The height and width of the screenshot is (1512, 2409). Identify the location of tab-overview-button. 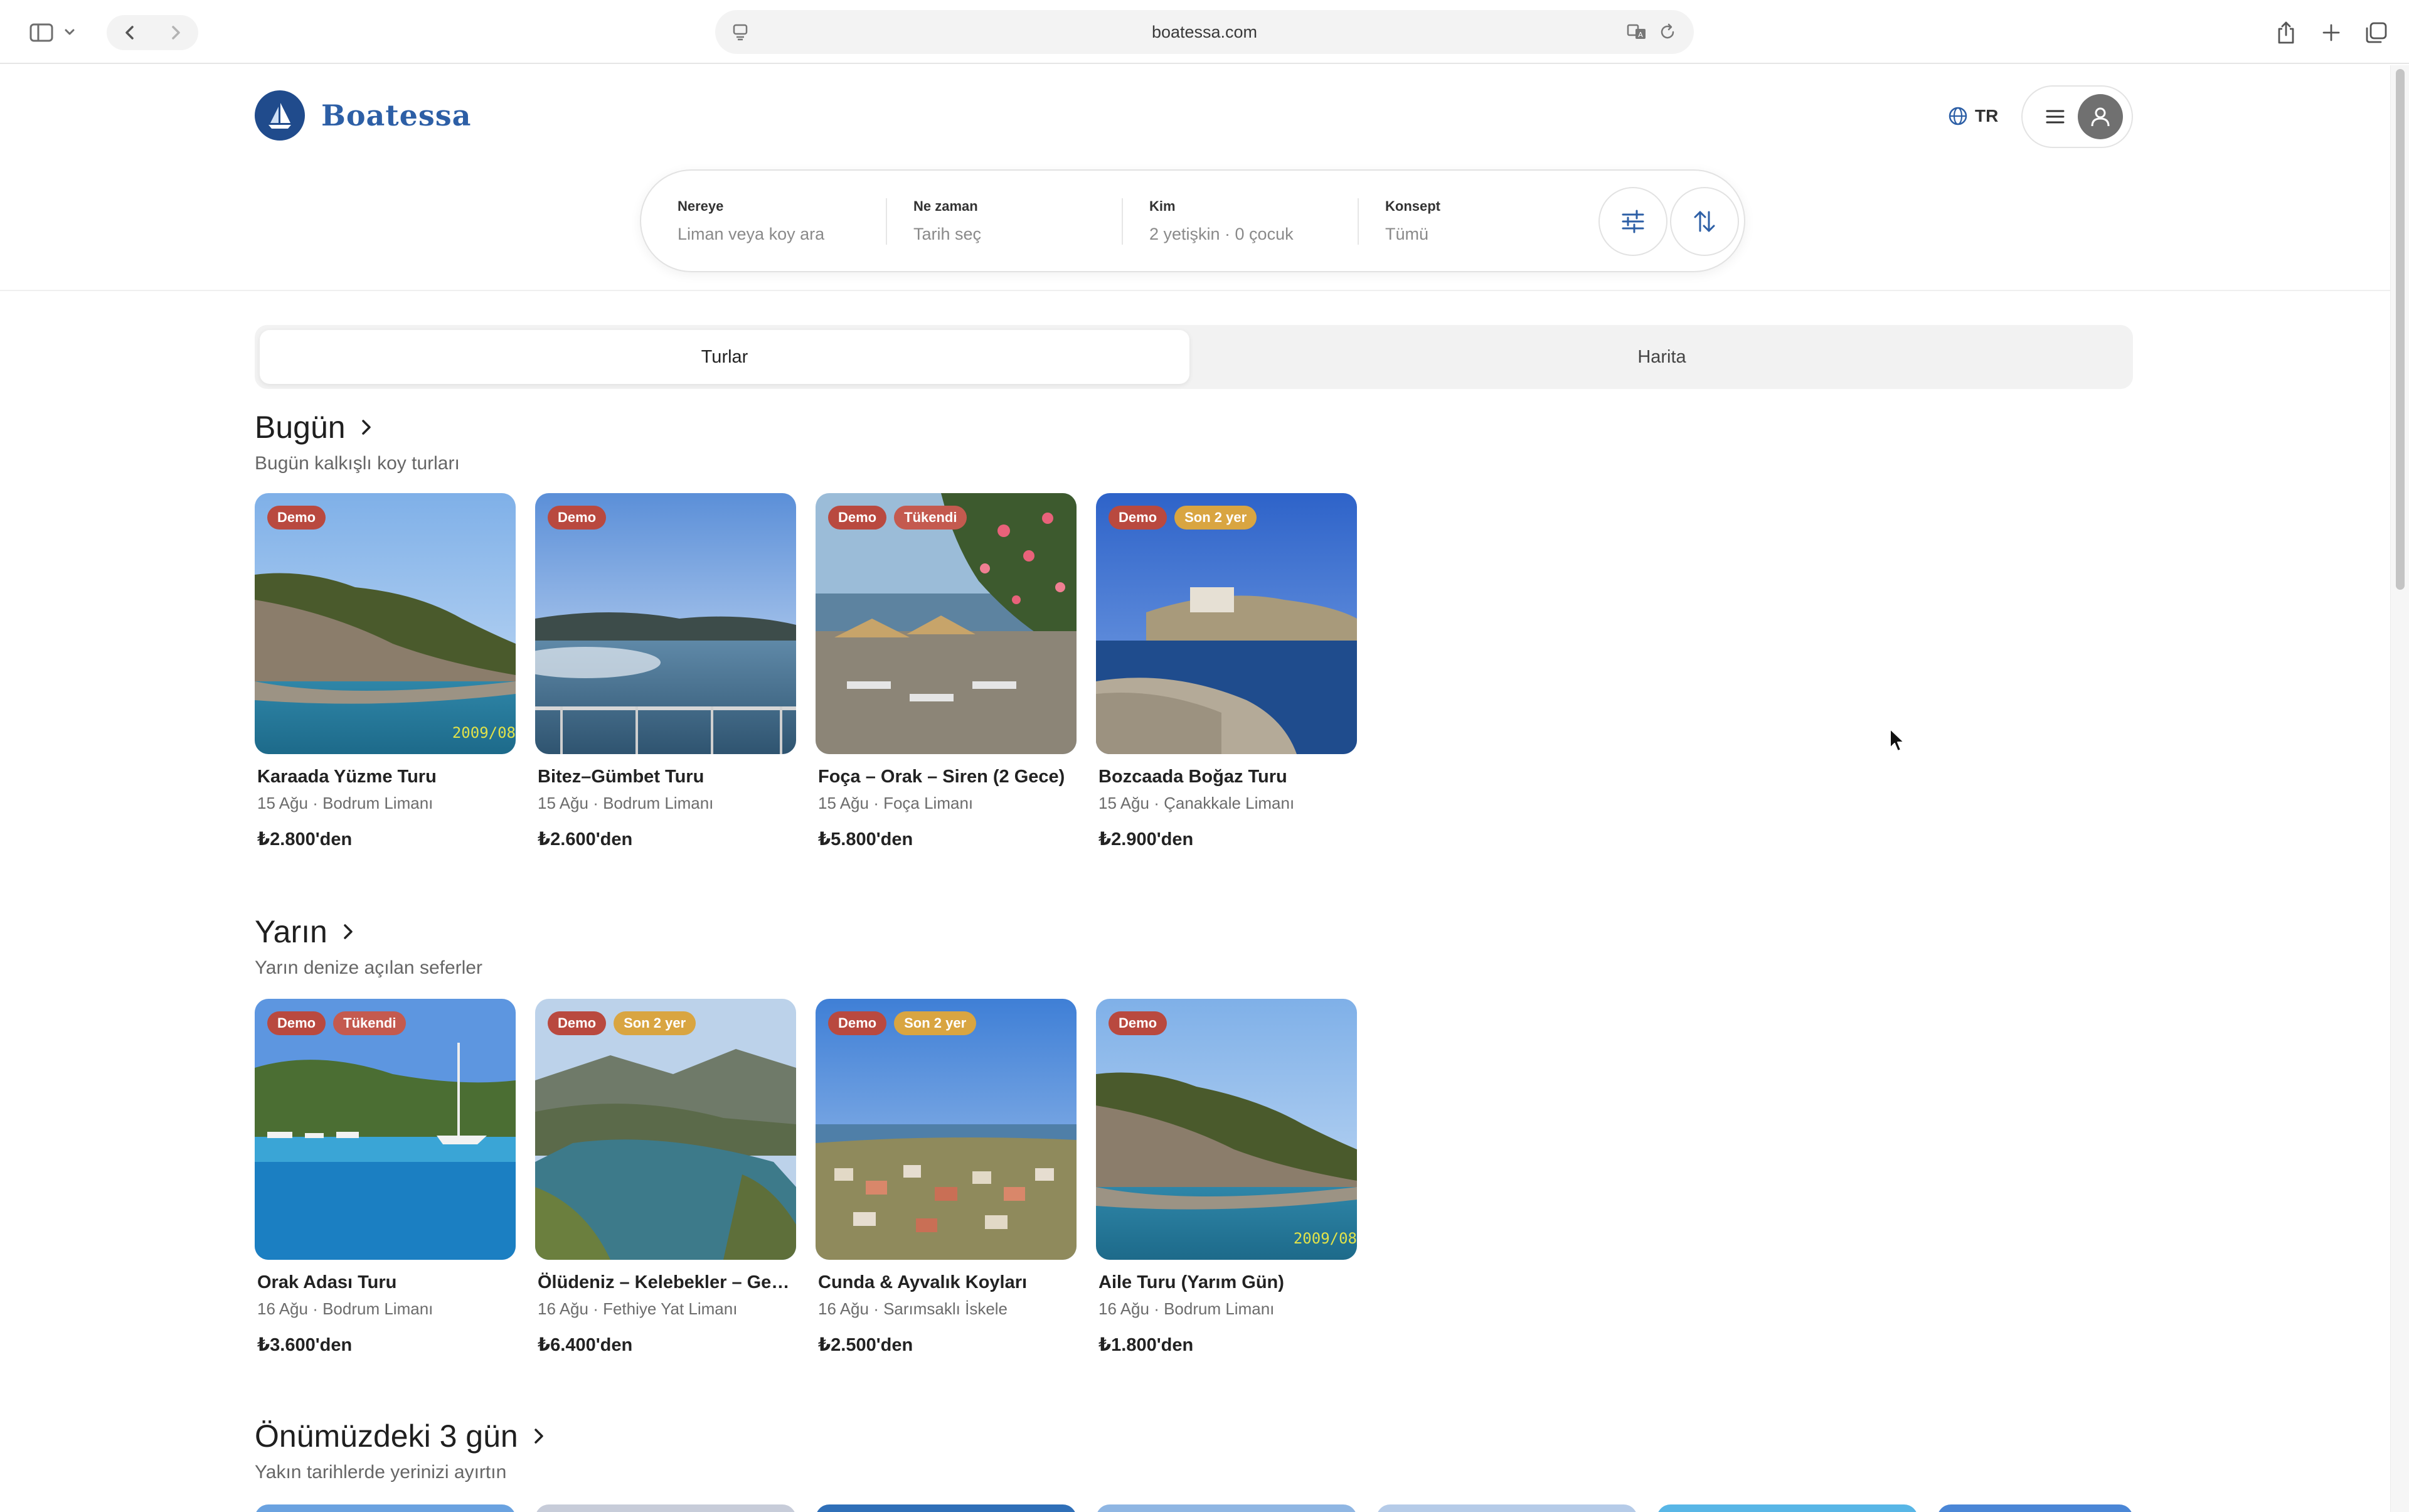
(2376, 32).